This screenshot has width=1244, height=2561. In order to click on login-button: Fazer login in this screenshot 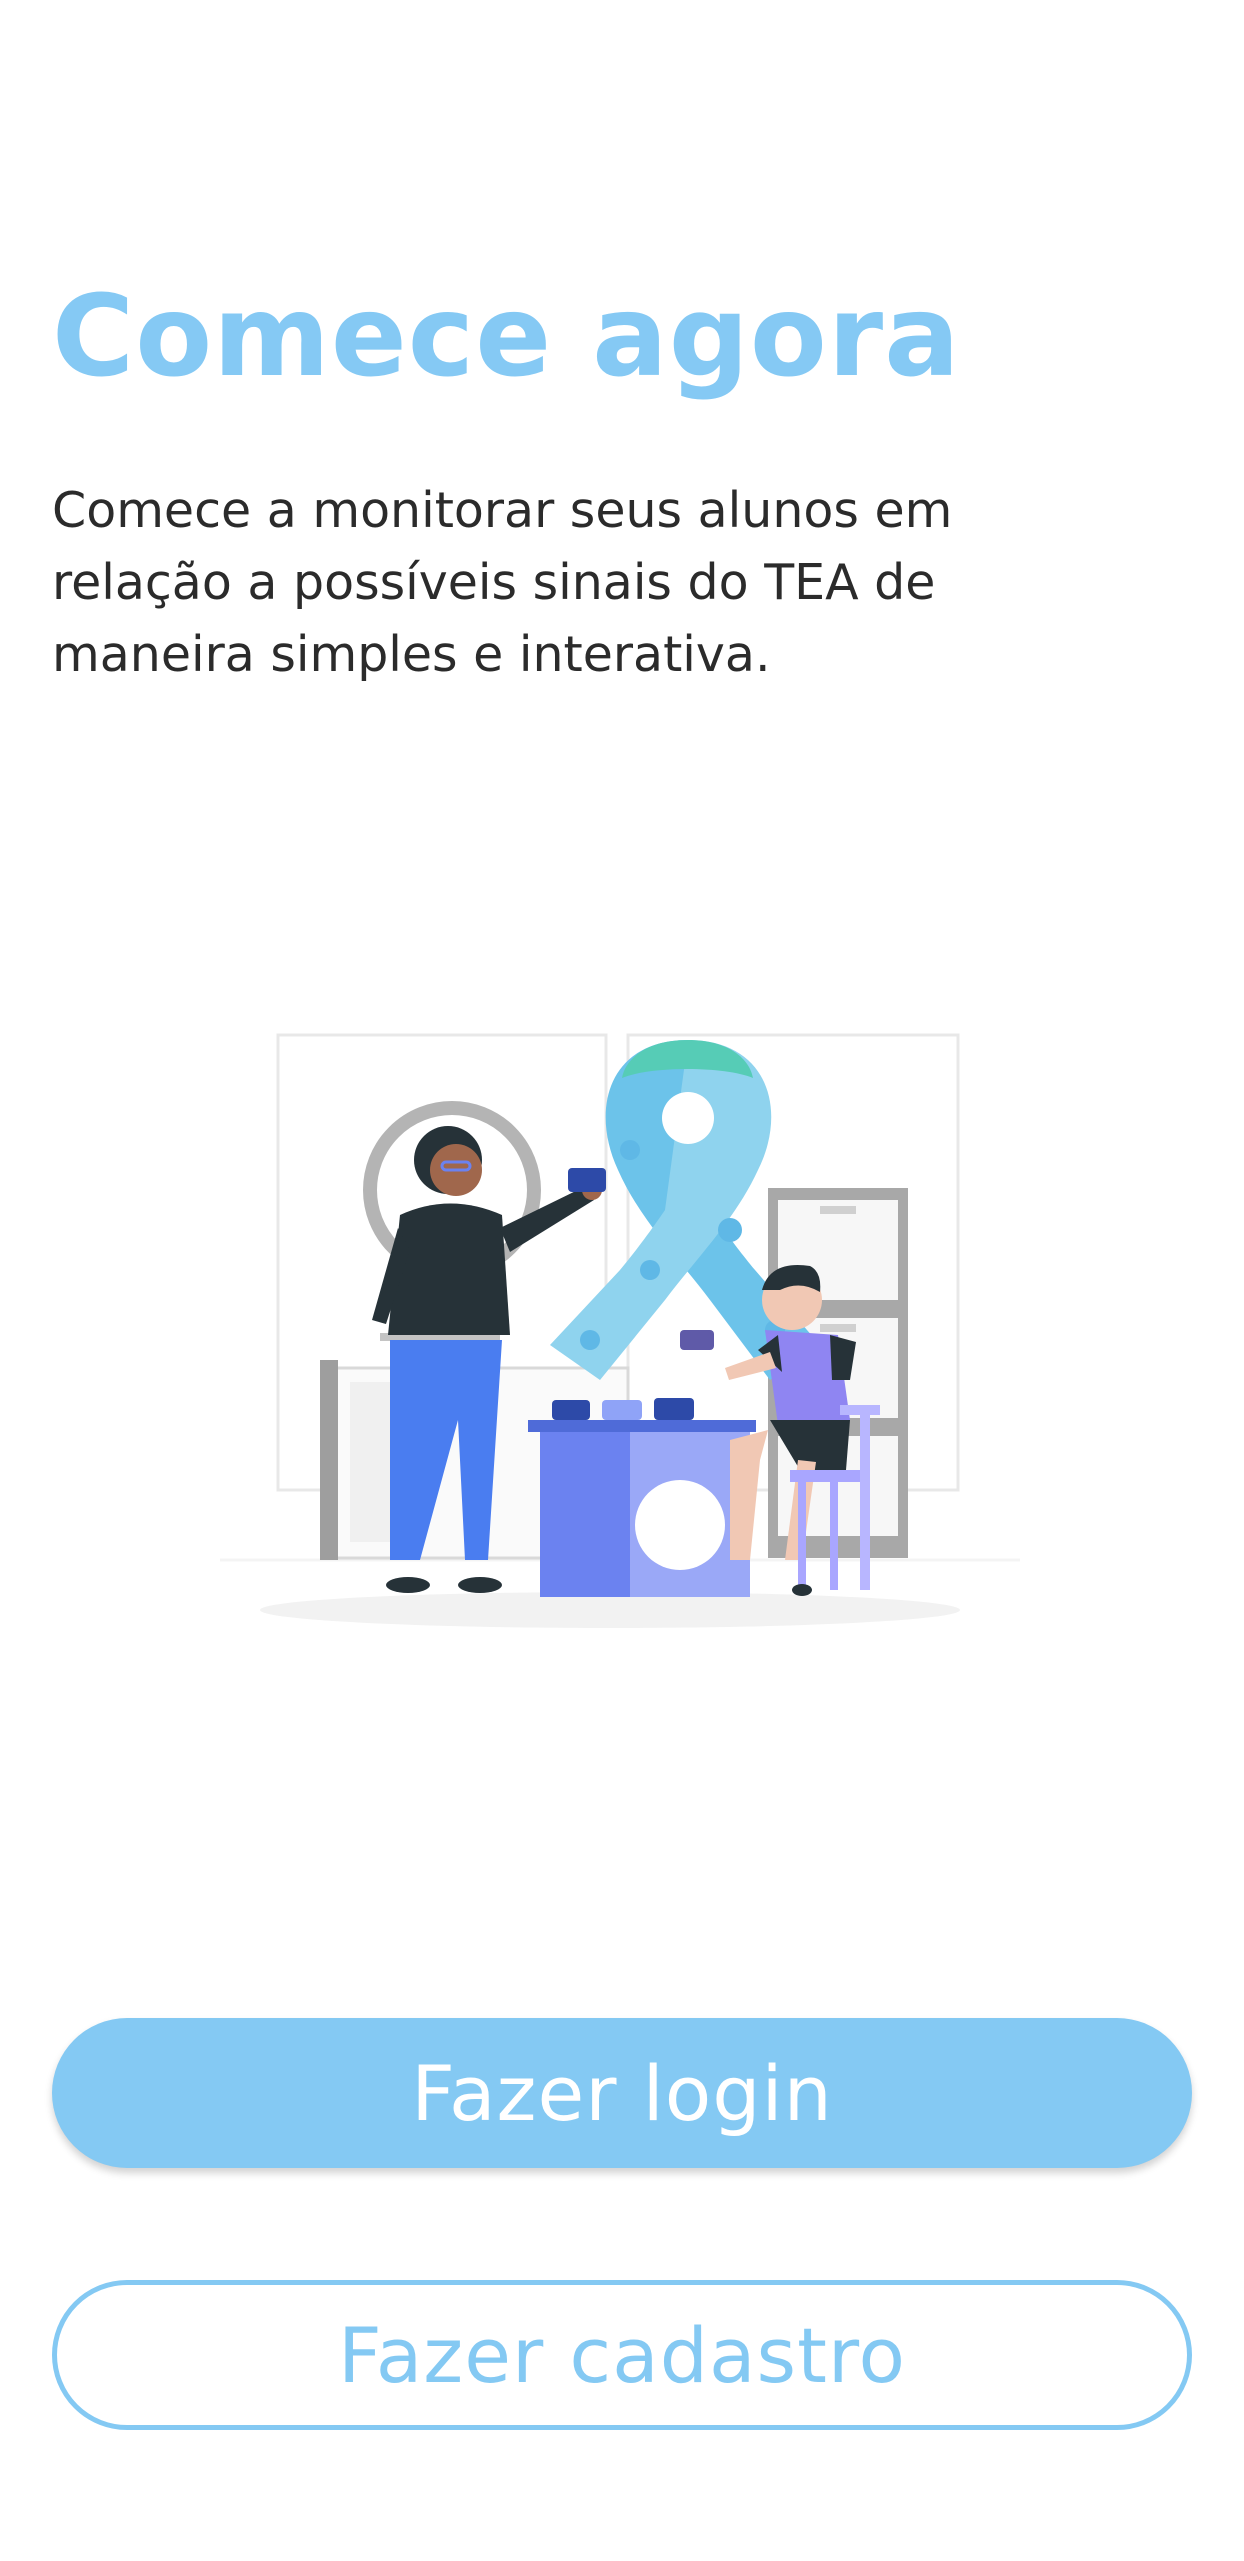, I will do `click(622, 2093)`.